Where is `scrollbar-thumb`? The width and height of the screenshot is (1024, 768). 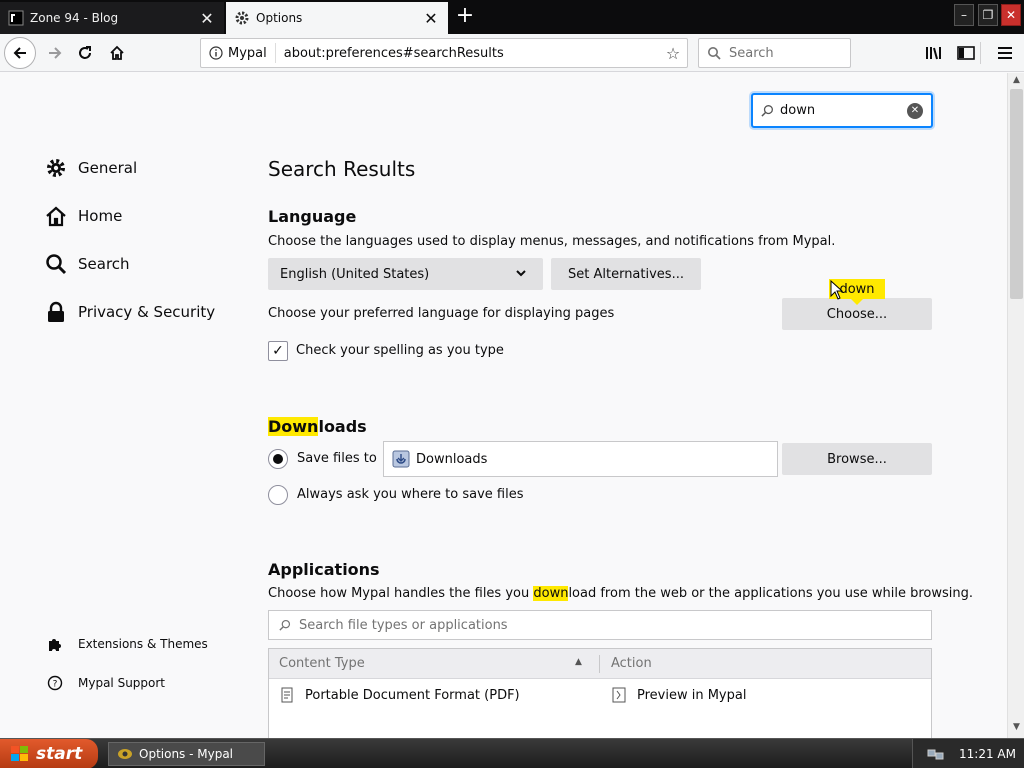 scrollbar-thumb is located at coordinates (1016, 194).